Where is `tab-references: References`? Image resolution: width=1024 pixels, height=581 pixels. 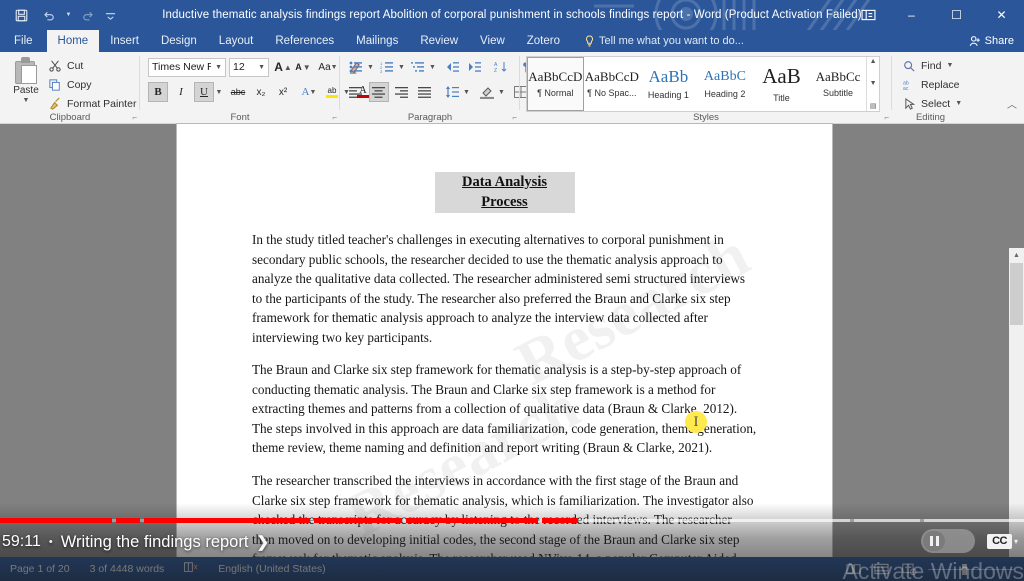 tab-references: References is located at coordinates (304, 41).